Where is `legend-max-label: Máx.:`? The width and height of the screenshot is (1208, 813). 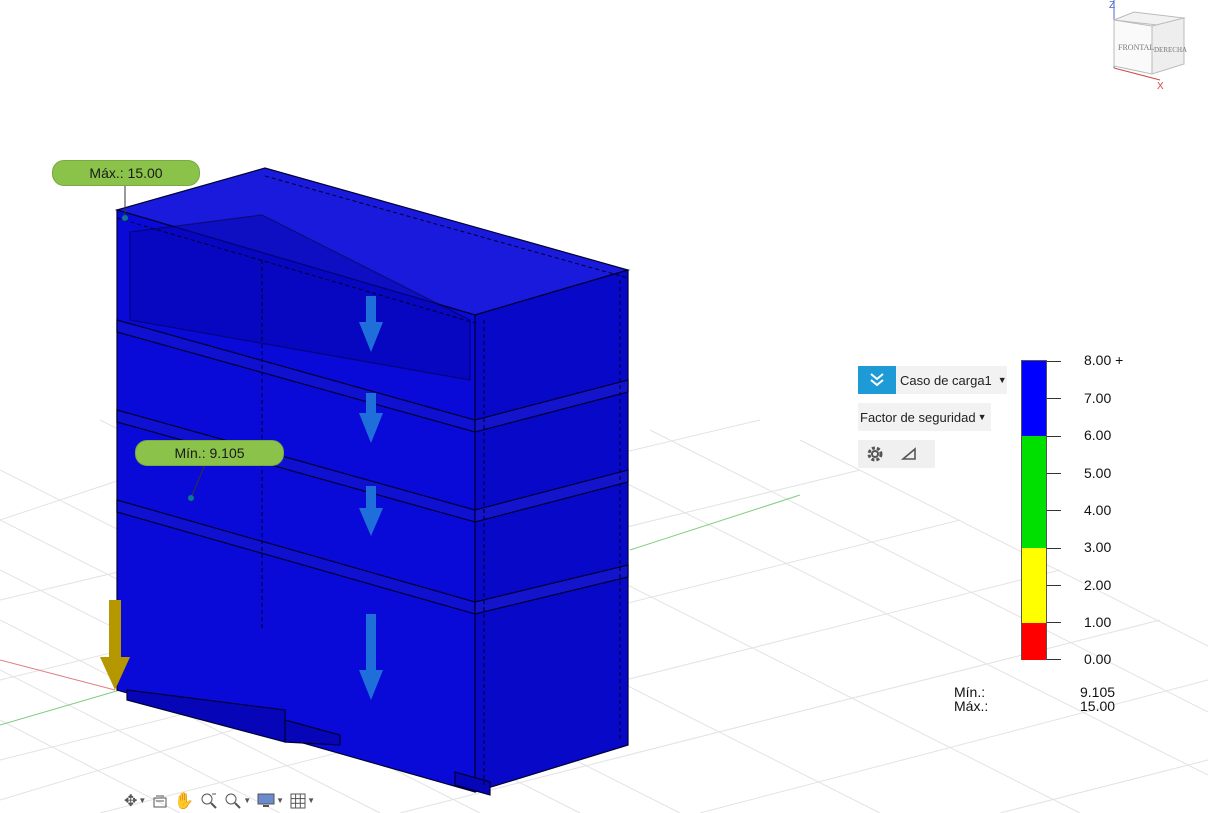 legend-max-label: Máx.: is located at coordinates (971, 706).